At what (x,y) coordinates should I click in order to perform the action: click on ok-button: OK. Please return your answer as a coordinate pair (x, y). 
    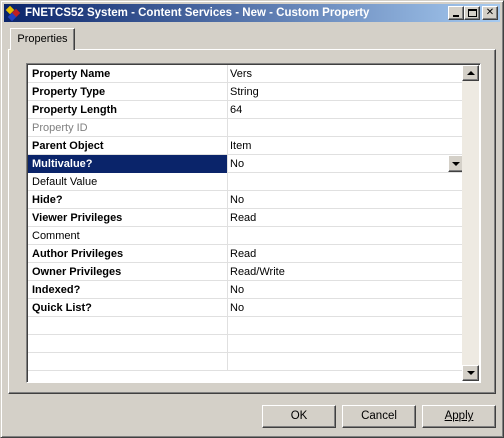
    Looking at the image, I should click on (299, 416).